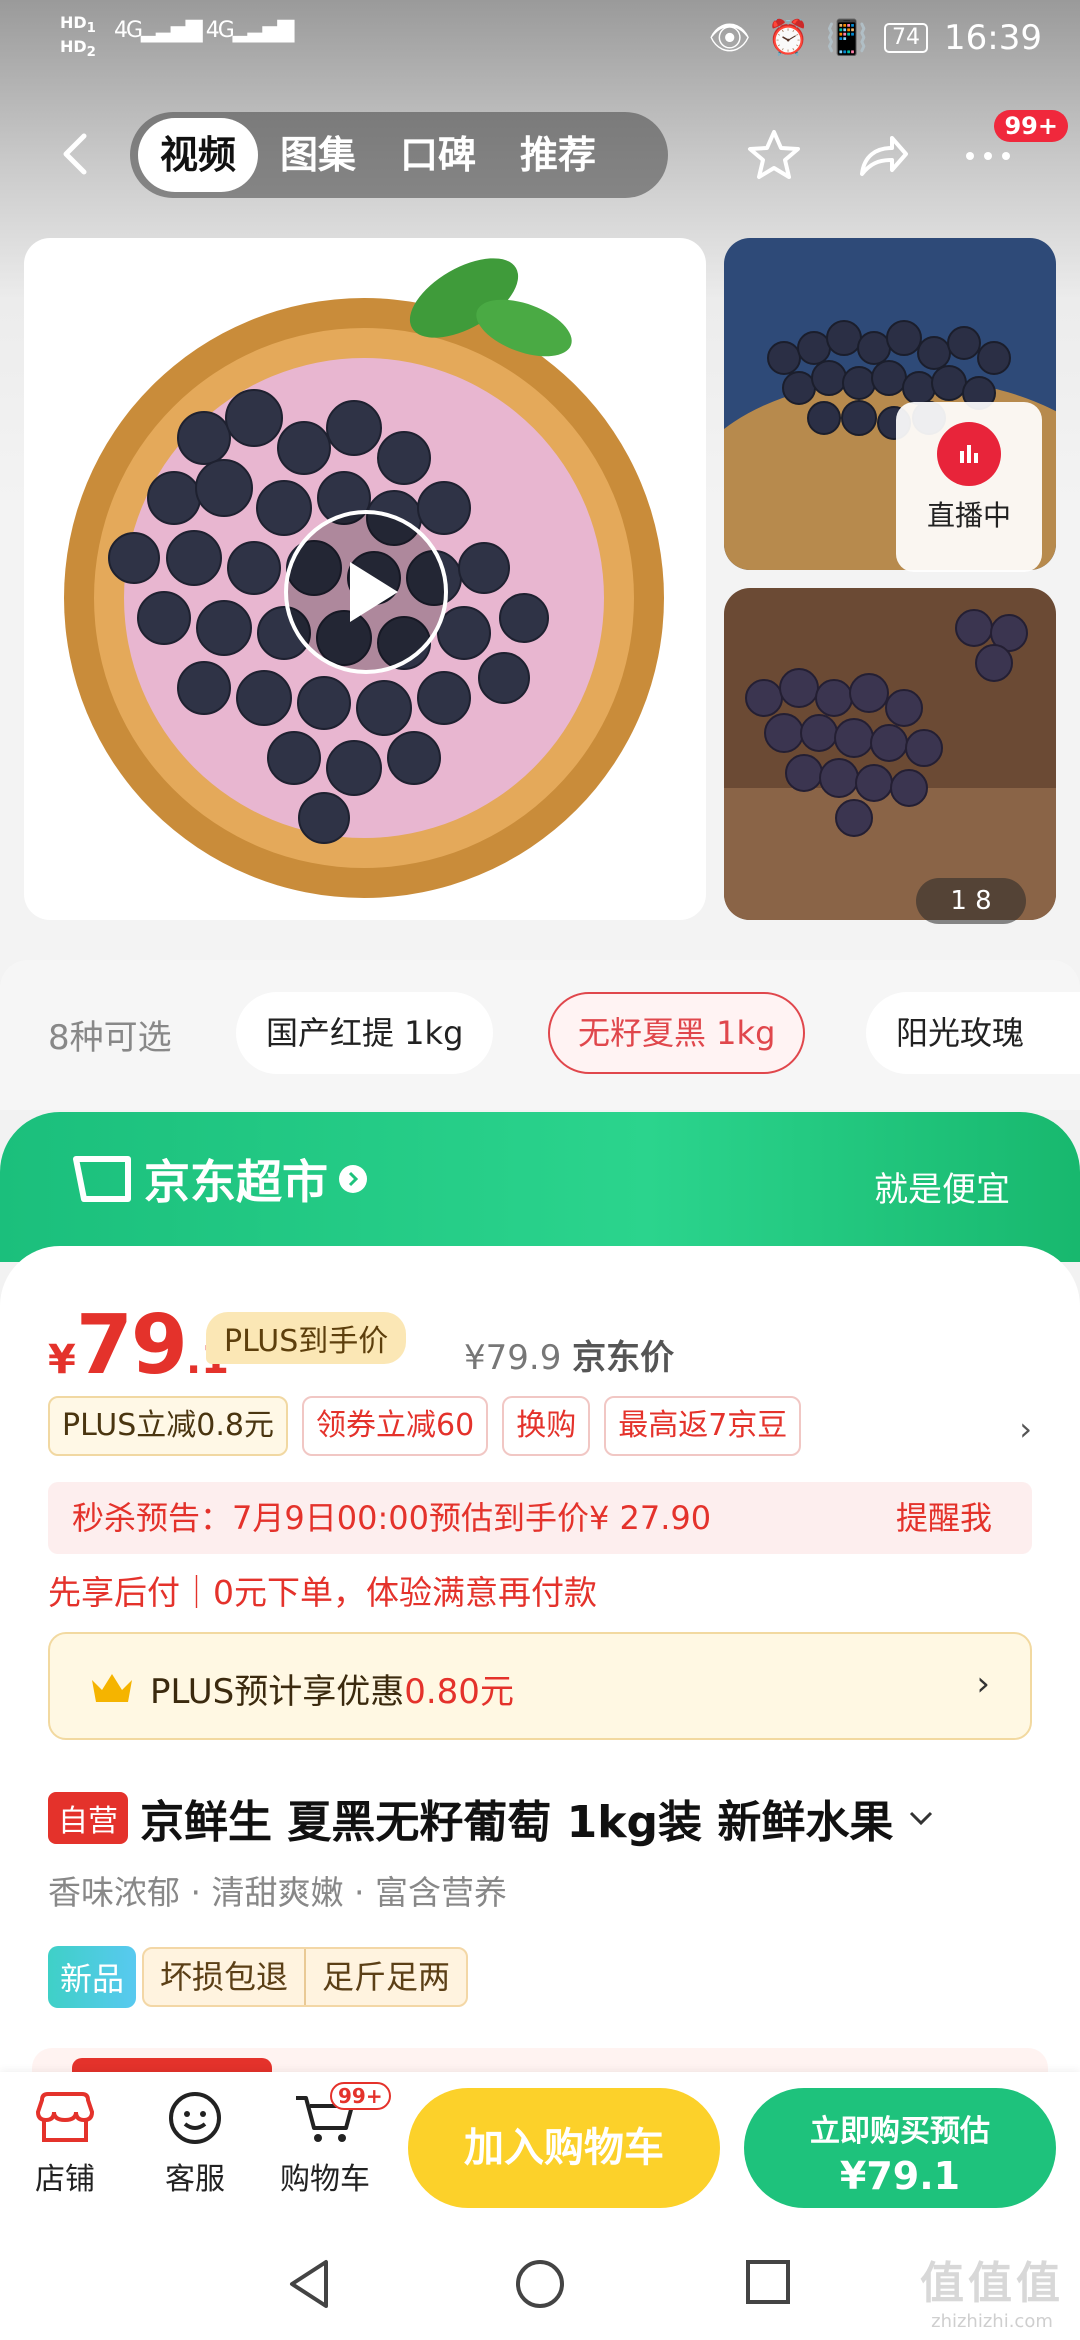 This screenshot has height=2340, width=1080. Describe the element at coordinates (900, 2131) in the screenshot. I see `buy-now-label: 立即购买预估` at that location.